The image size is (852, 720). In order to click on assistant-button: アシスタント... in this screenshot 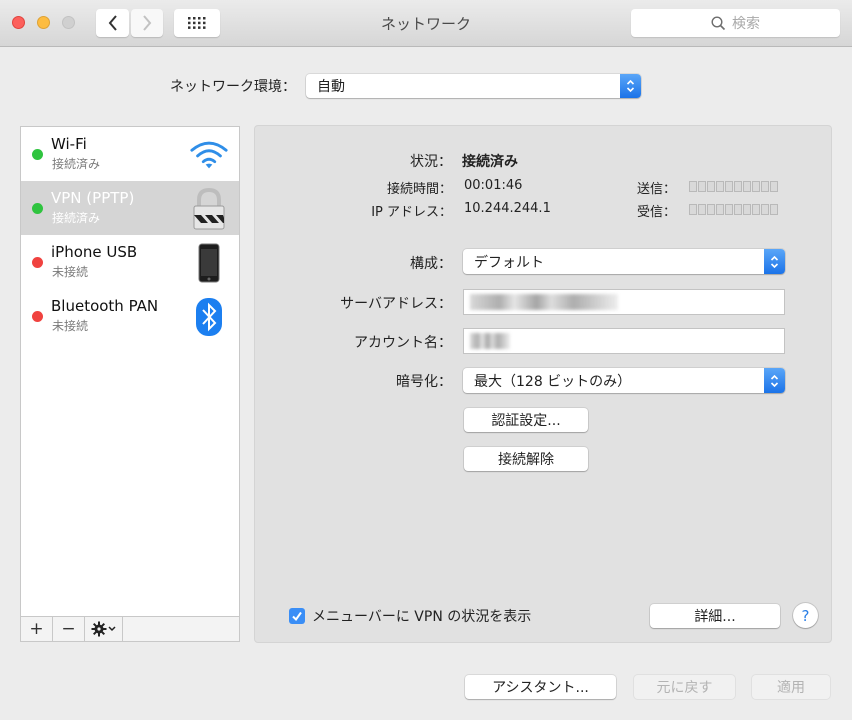, I will do `click(540, 687)`.